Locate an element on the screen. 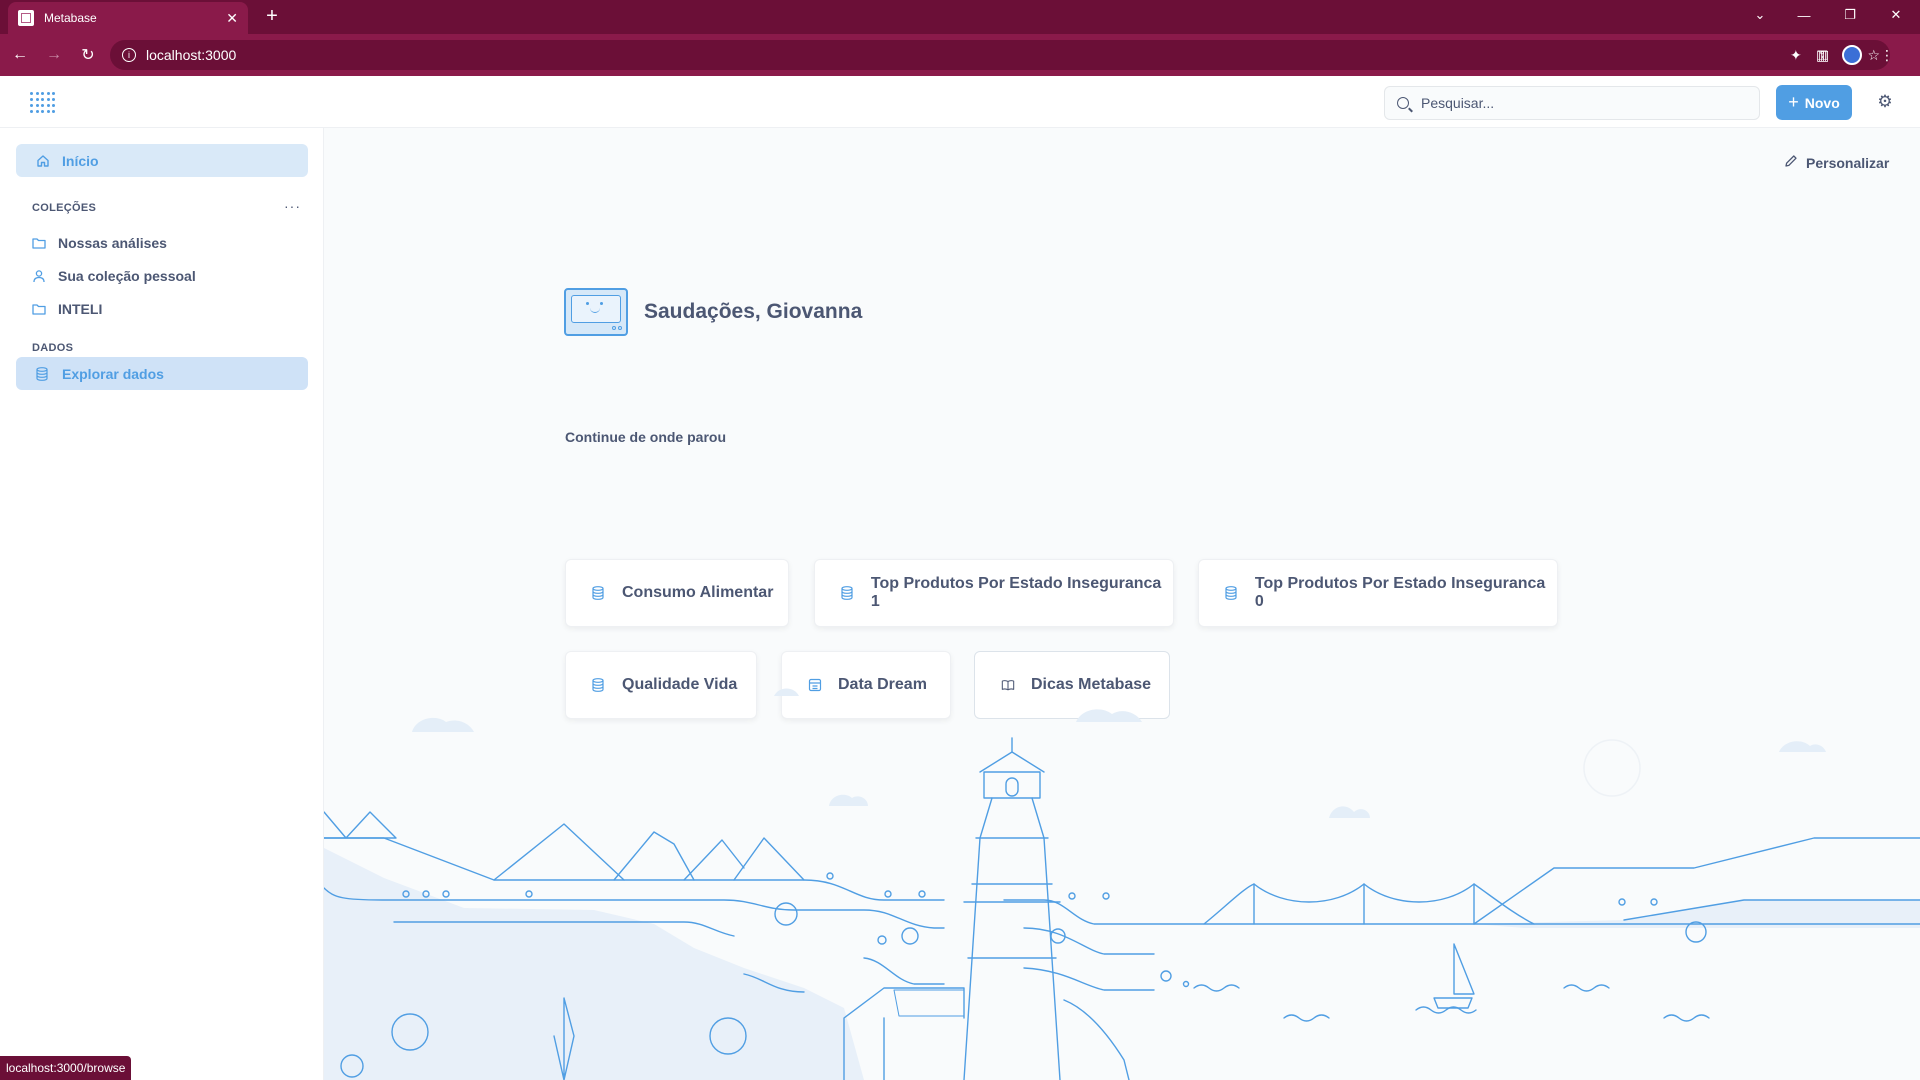 The image size is (1920, 1080). collections-options-icon: ··· is located at coordinates (292, 206).